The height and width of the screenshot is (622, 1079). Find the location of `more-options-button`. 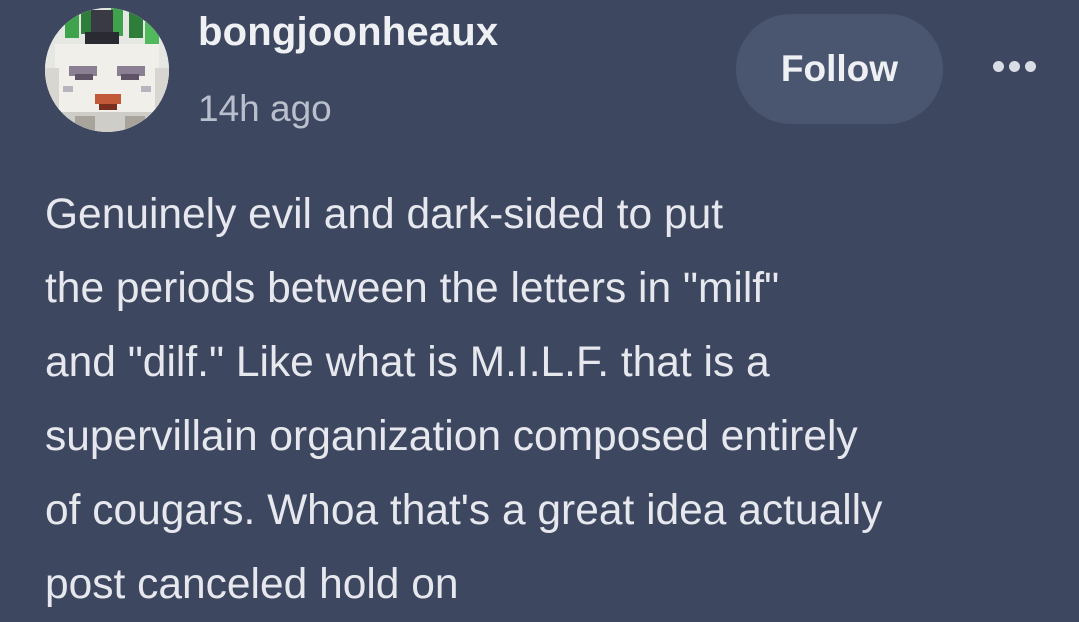

more-options-button is located at coordinates (1014, 66).